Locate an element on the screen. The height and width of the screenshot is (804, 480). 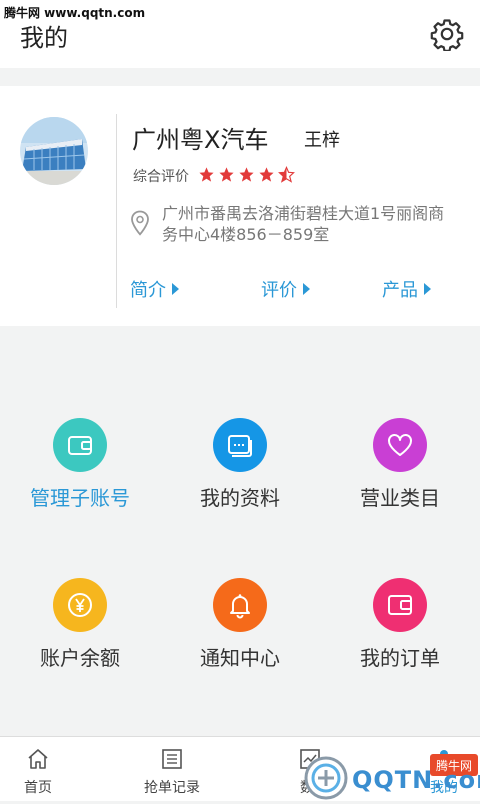
brand-watermark: QQTN.com 腾牛网 is located at coordinates (390, 776).